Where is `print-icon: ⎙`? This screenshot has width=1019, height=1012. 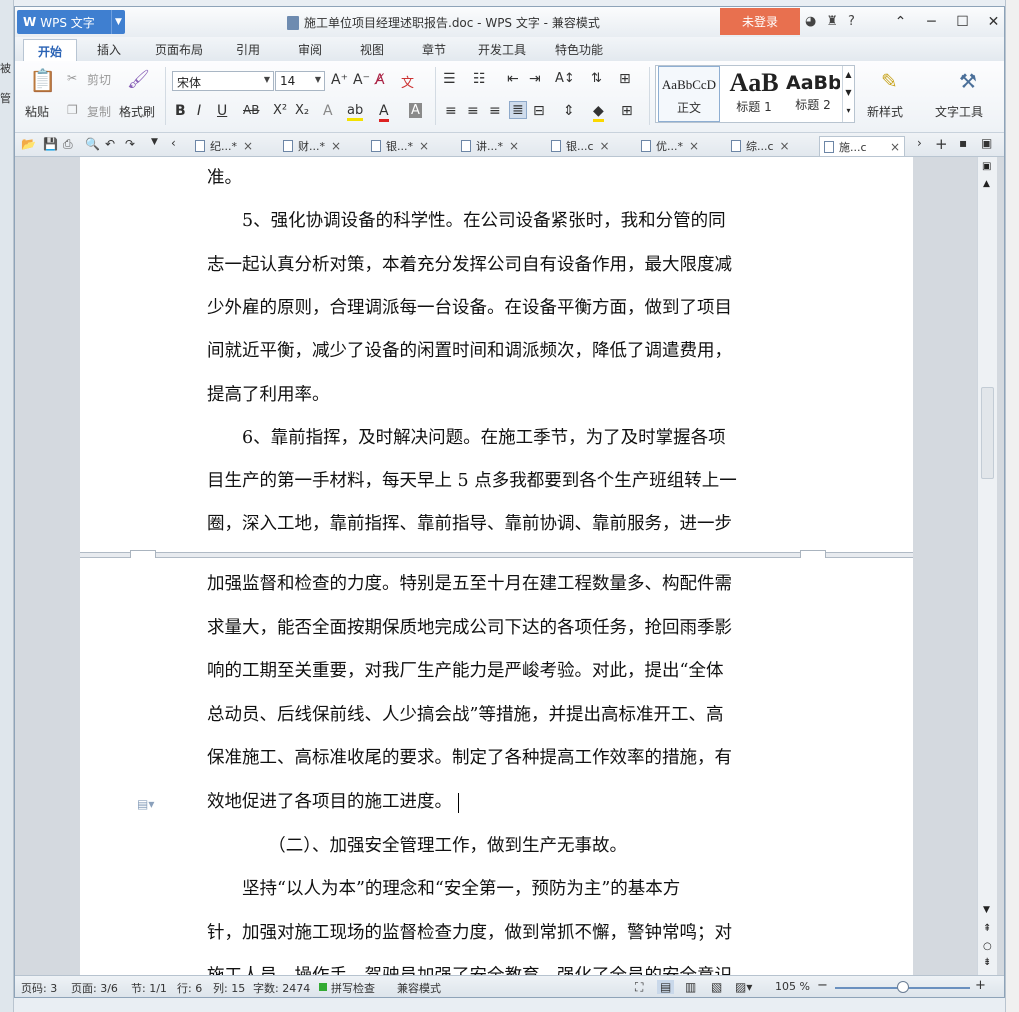 print-icon: ⎙ is located at coordinates (68, 144).